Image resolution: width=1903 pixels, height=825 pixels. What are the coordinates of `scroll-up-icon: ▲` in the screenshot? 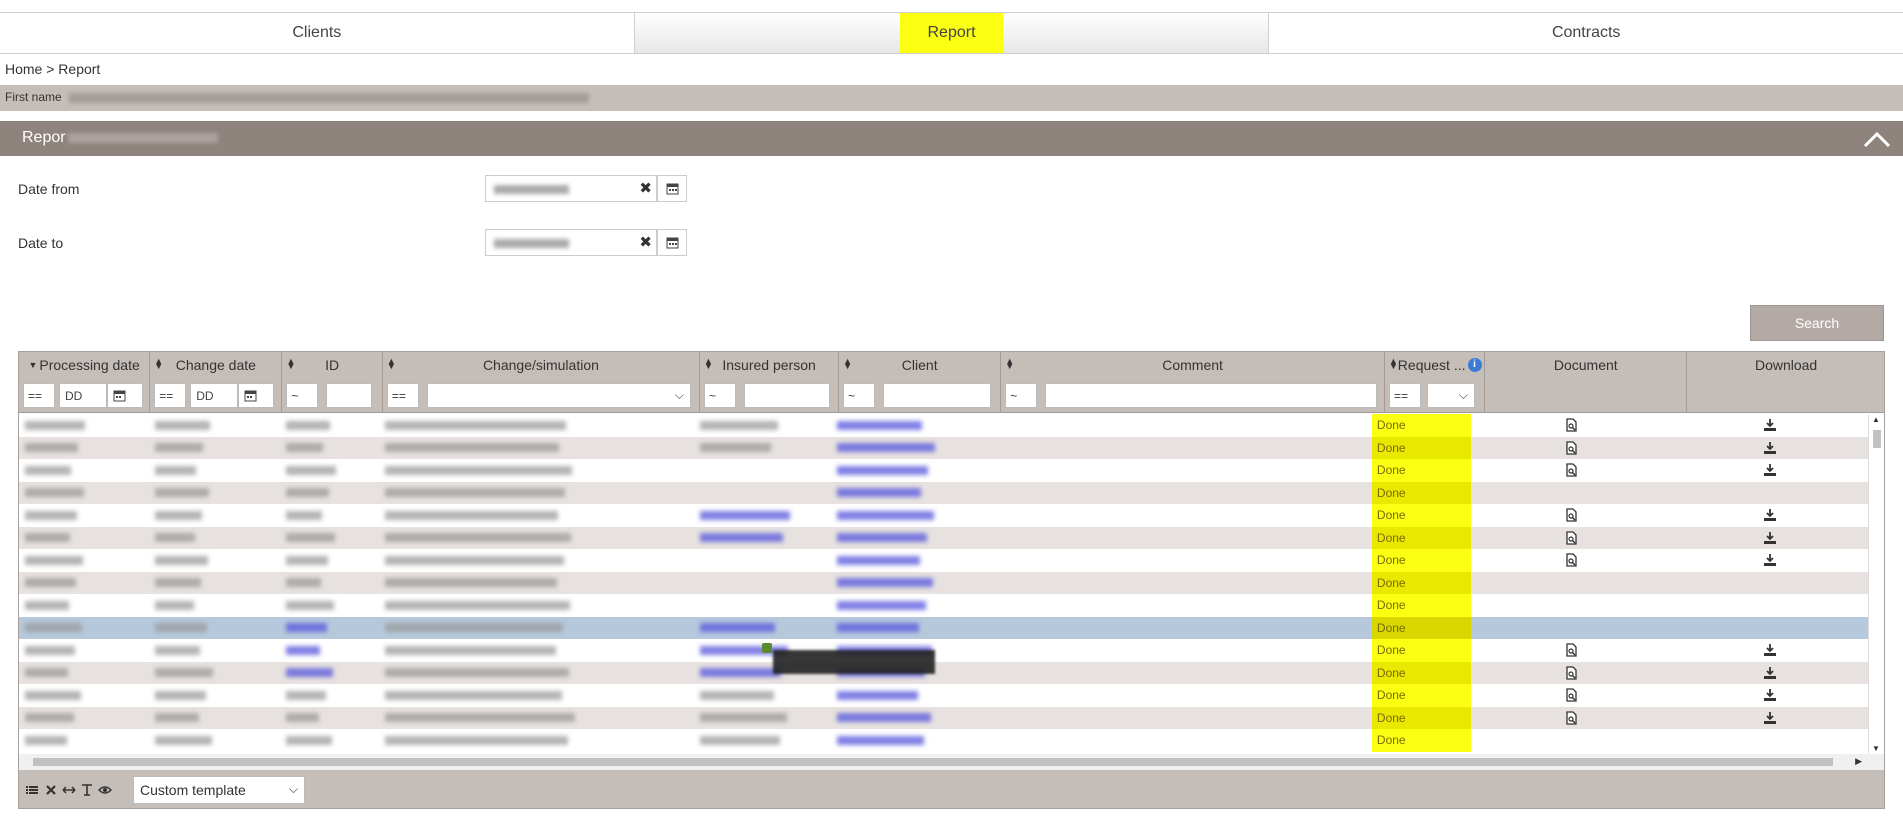 It's located at (1876, 419).